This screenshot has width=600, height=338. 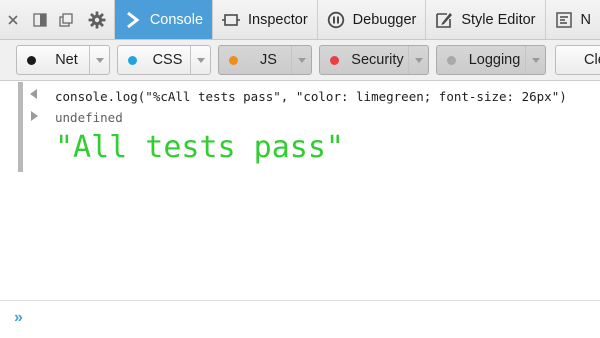 I want to click on gear-icon, so click(x=97, y=19).